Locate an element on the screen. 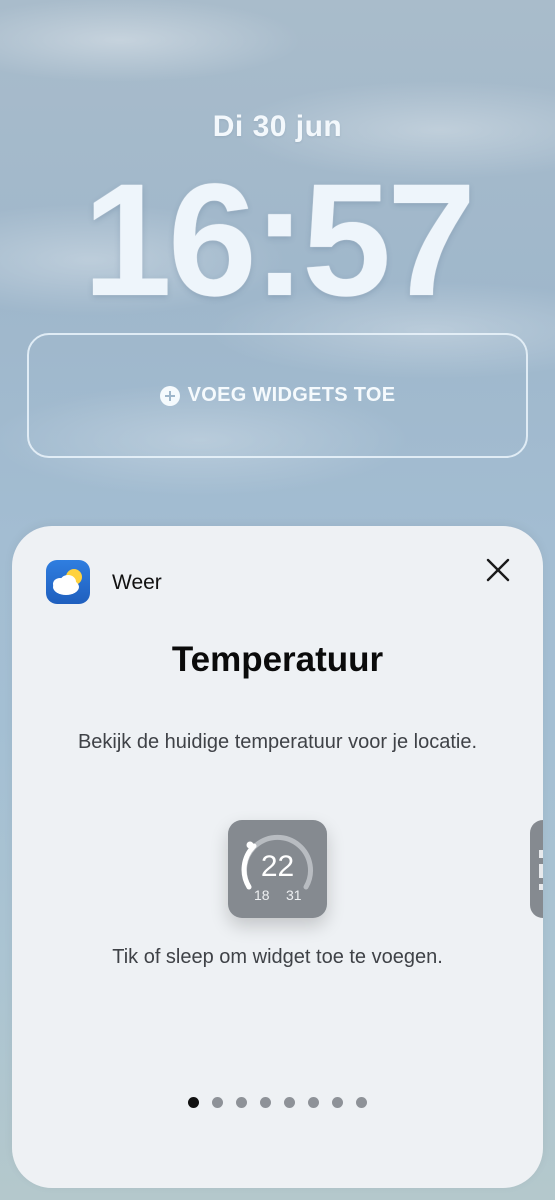  high-temperature: 31 is located at coordinates (294, 895).